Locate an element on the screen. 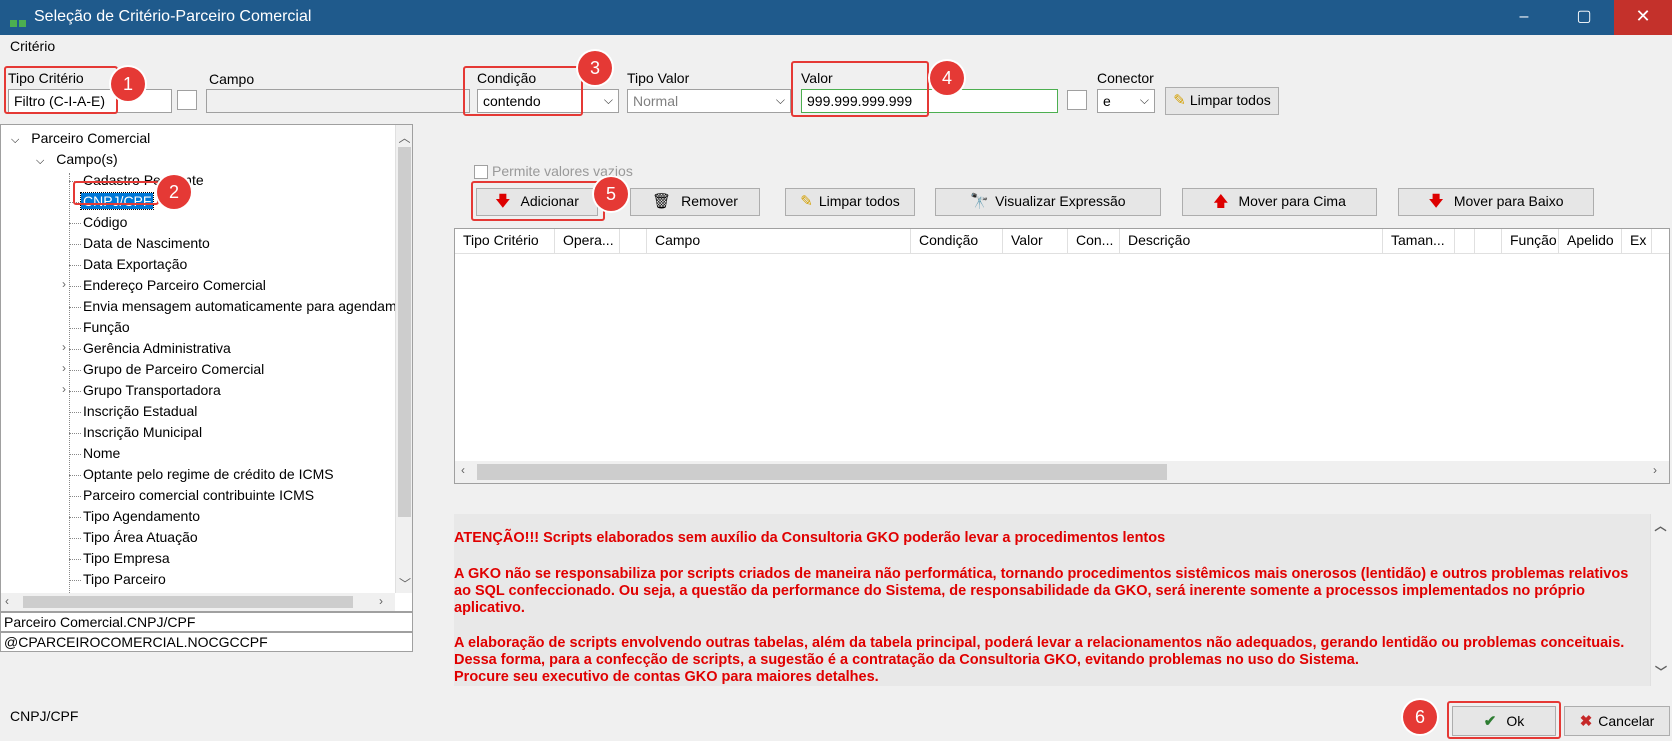  permite-vazios-checkbox is located at coordinates (481, 172).